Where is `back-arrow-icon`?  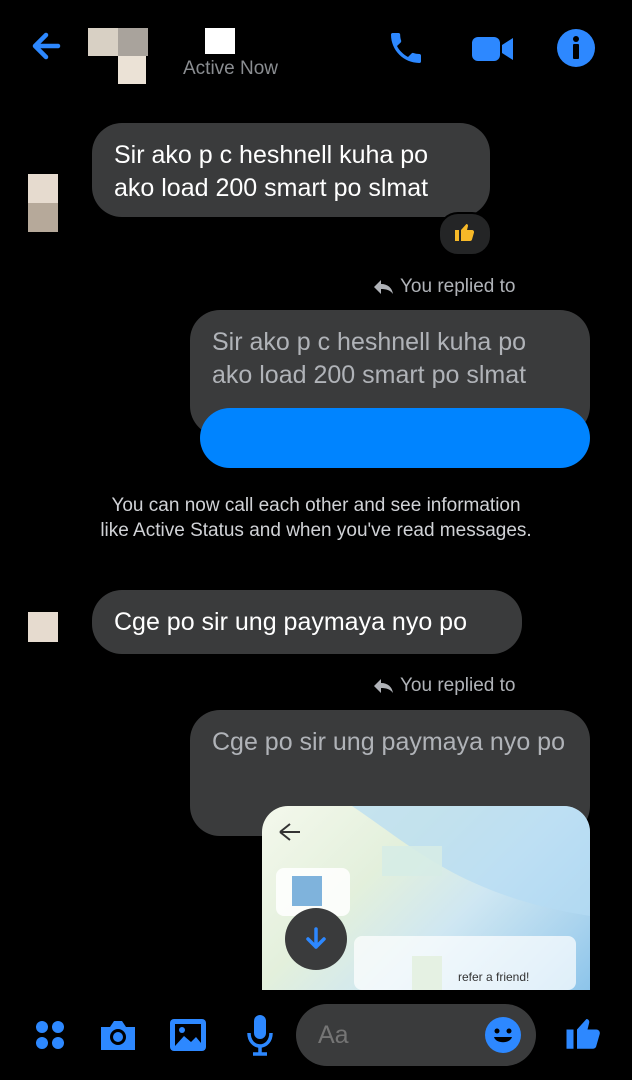
back-arrow-icon is located at coordinates (46, 46).